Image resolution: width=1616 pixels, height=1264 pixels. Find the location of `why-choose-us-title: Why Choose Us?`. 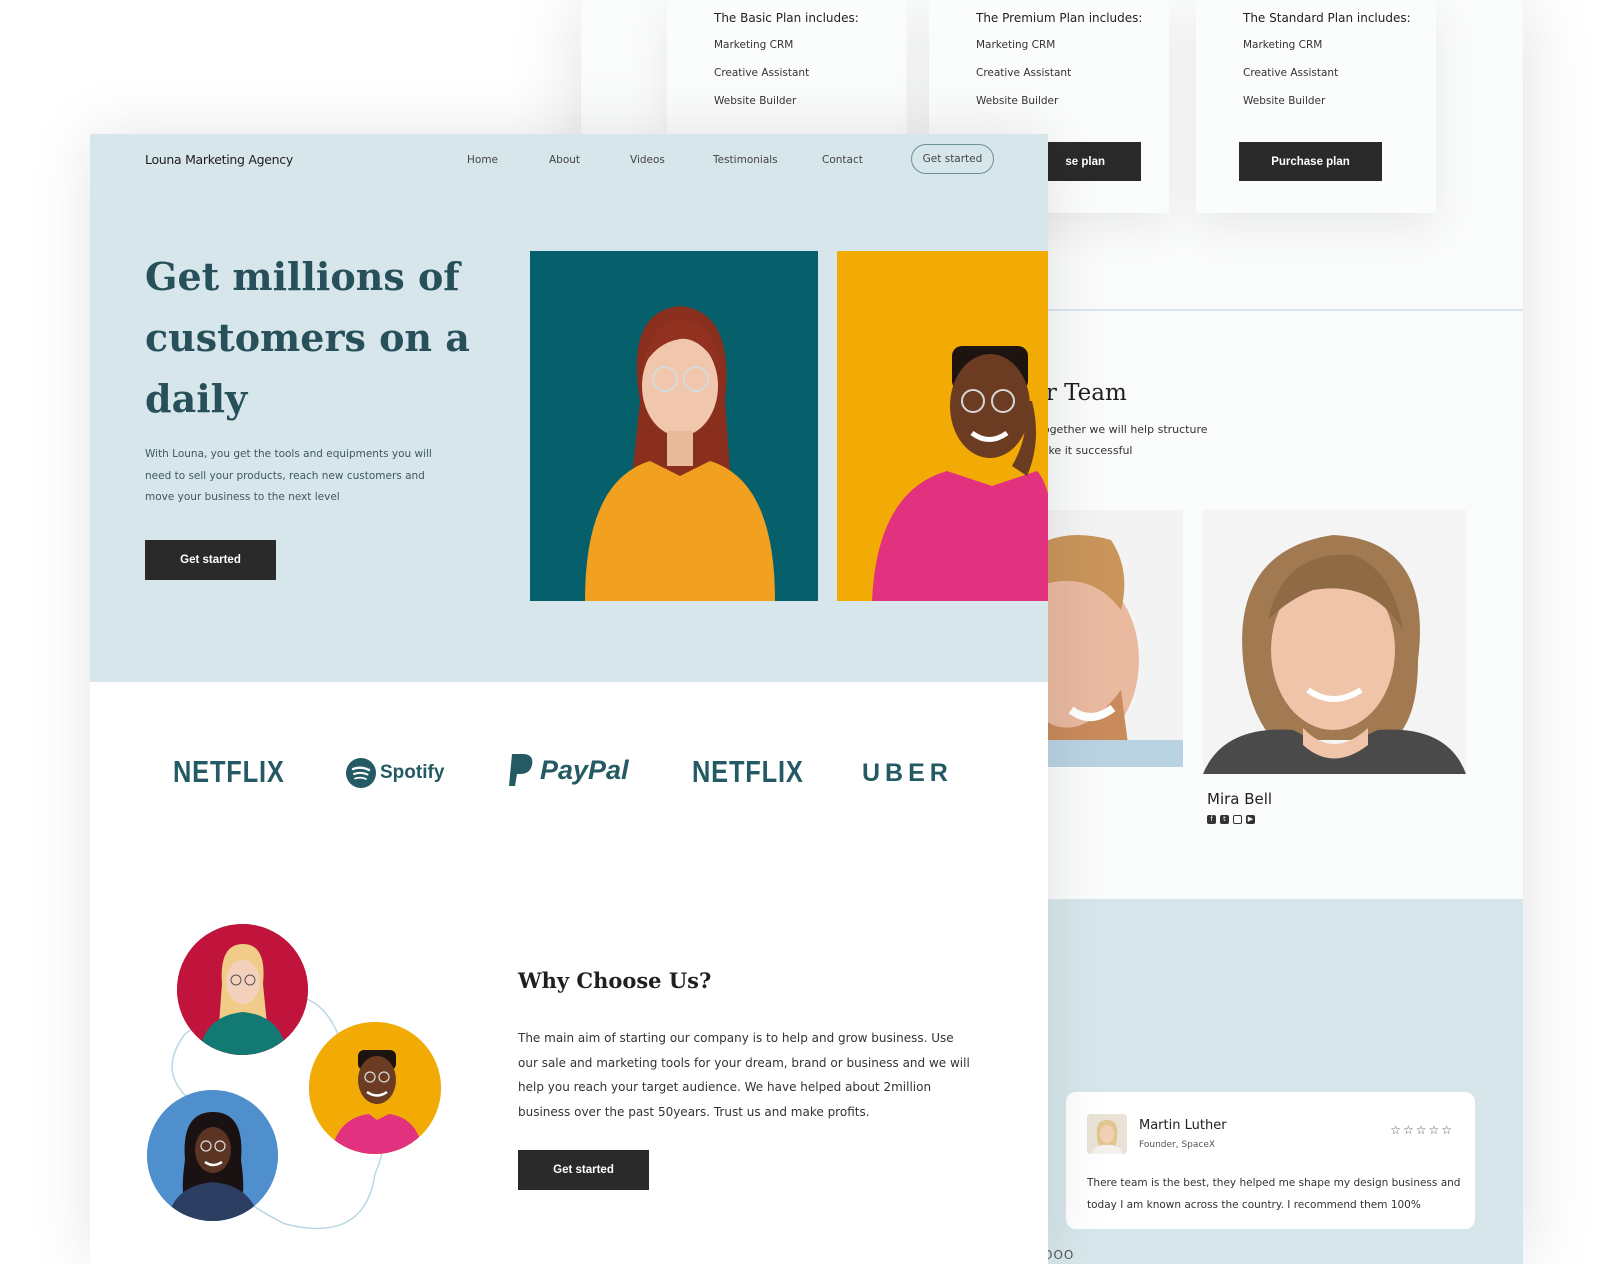

why-choose-us-title: Why Choose Us? is located at coordinates (615, 980).